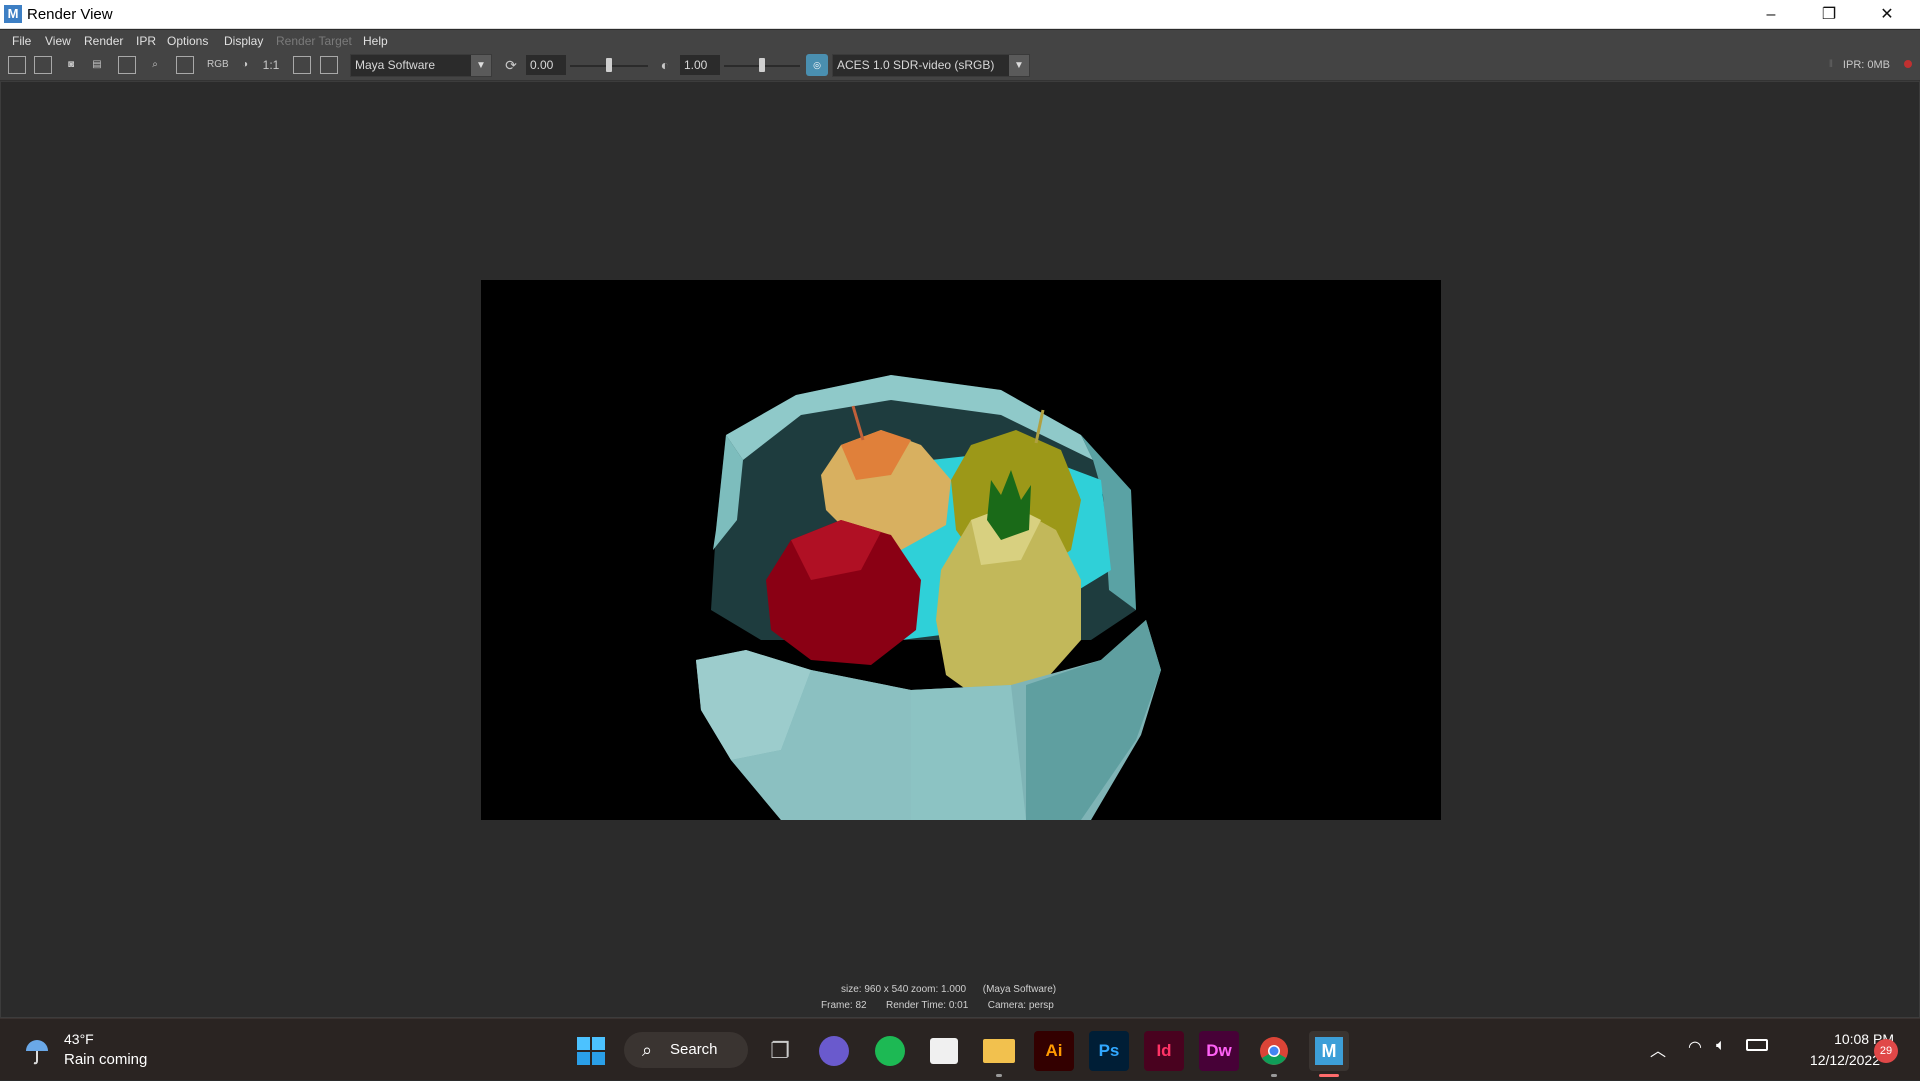 The height and width of the screenshot is (1081, 1920). I want to click on clock-date: 12/12/2022, so click(1835, 1060).